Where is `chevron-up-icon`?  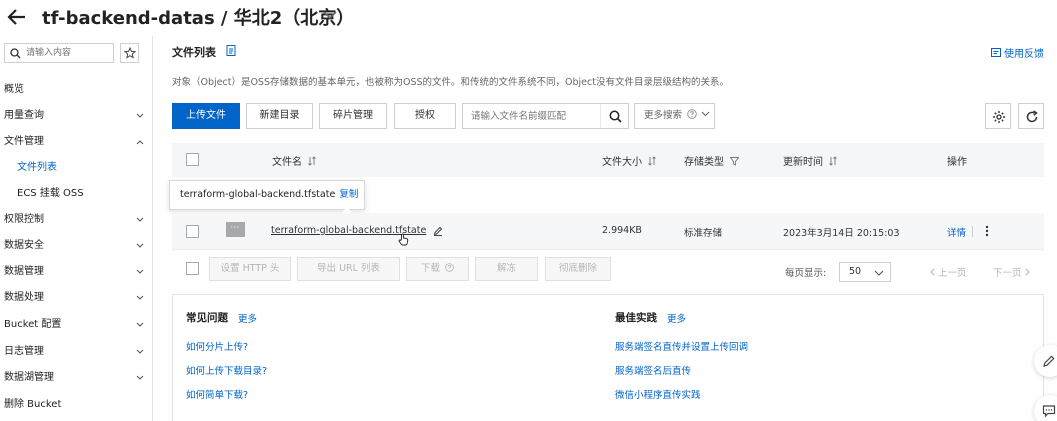 chevron-up-icon is located at coordinates (140, 142).